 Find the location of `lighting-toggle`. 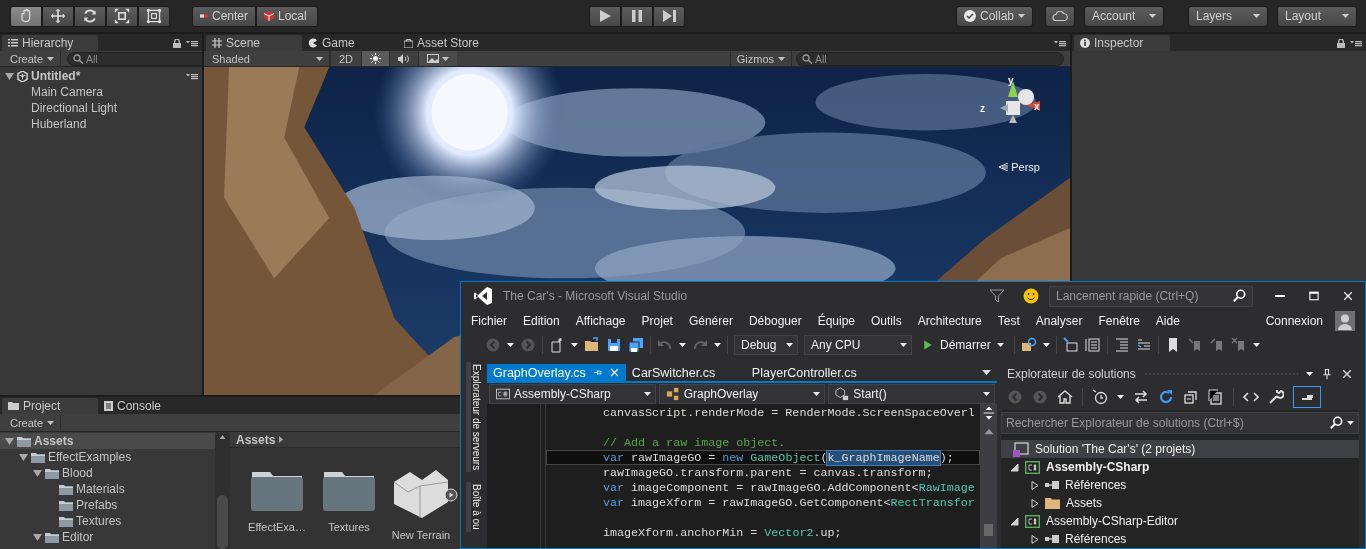

lighting-toggle is located at coordinates (375, 58).